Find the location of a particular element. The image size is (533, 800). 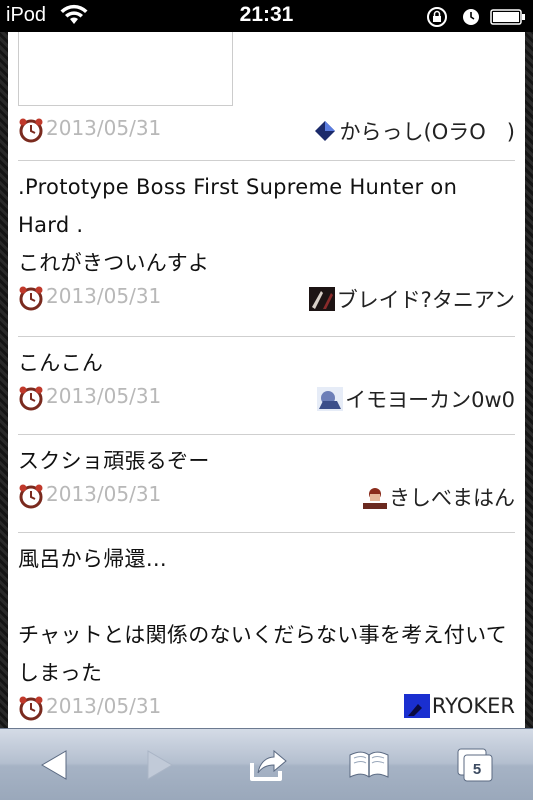

post-author: きしべまはん is located at coordinates (438, 497).